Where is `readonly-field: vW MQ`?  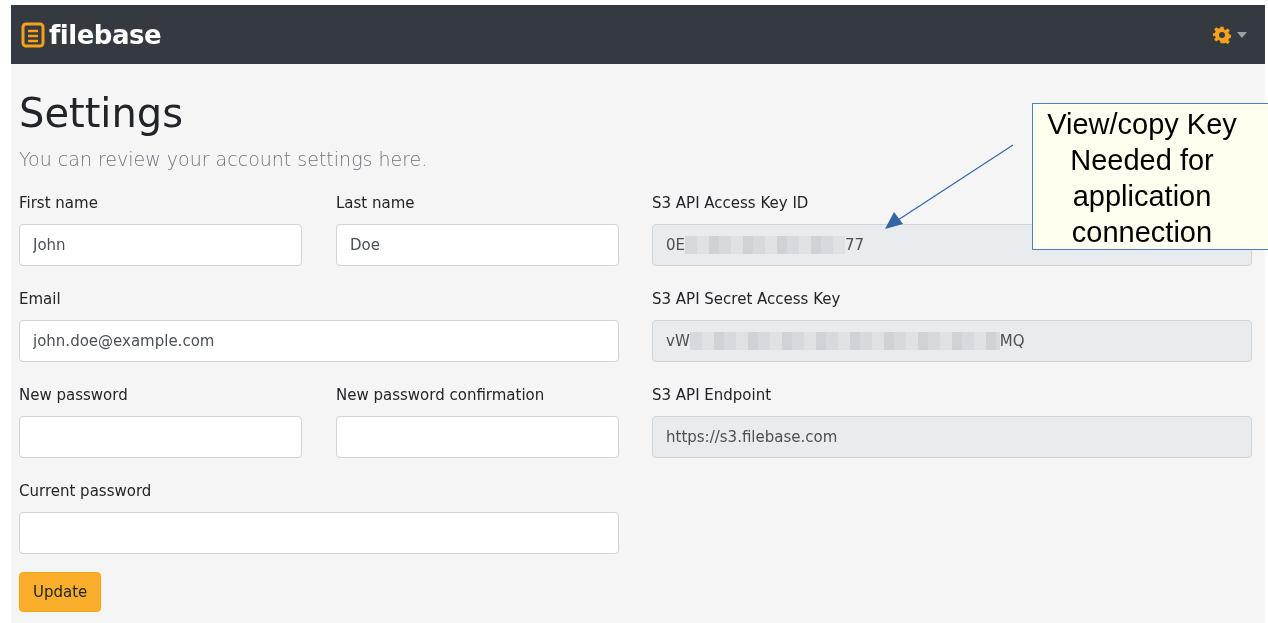
readonly-field: vW MQ is located at coordinates (952, 341).